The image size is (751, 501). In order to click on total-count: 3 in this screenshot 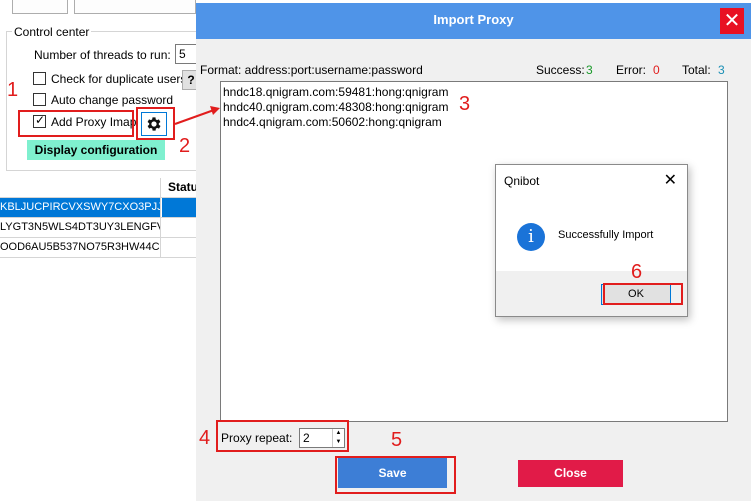, I will do `click(721, 70)`.